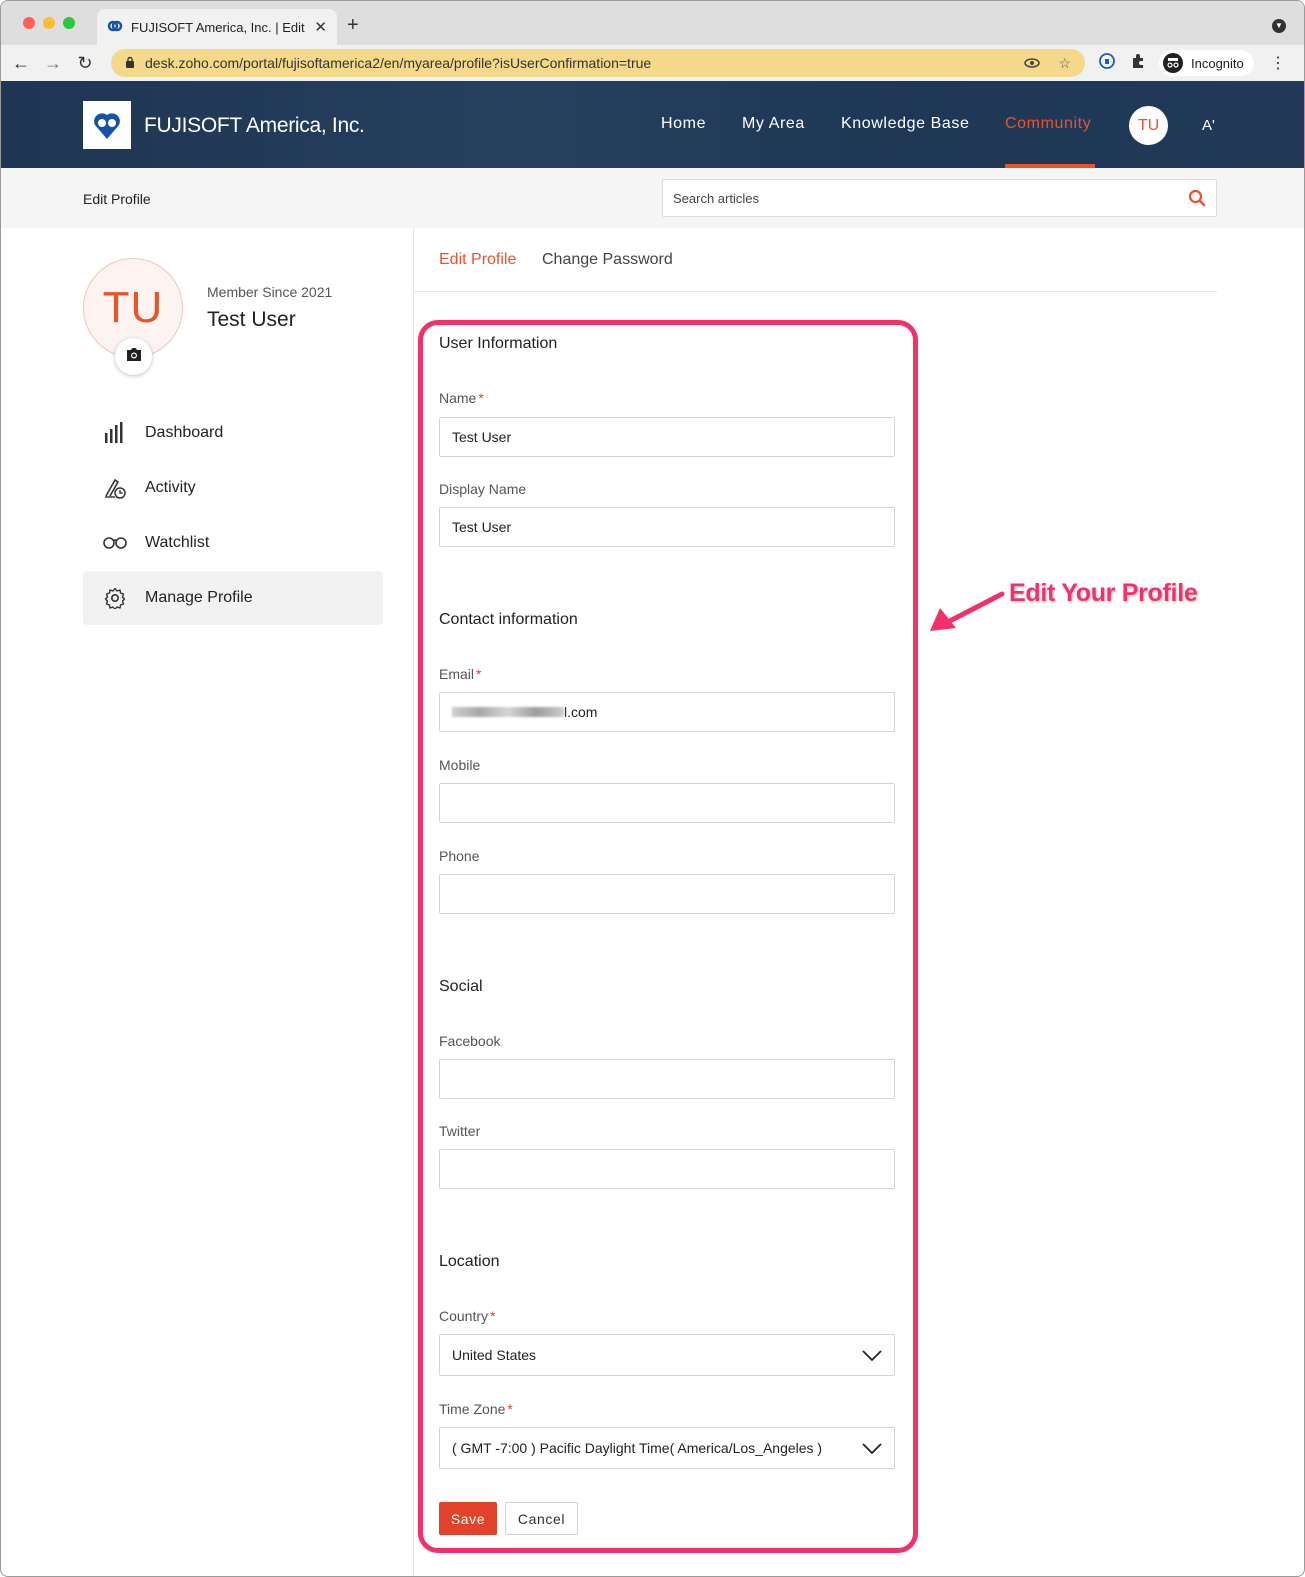 The height and width of the screenshot is (1577, 1305). I want to click on fujisoft-favicon-icon, so click(115, 27).